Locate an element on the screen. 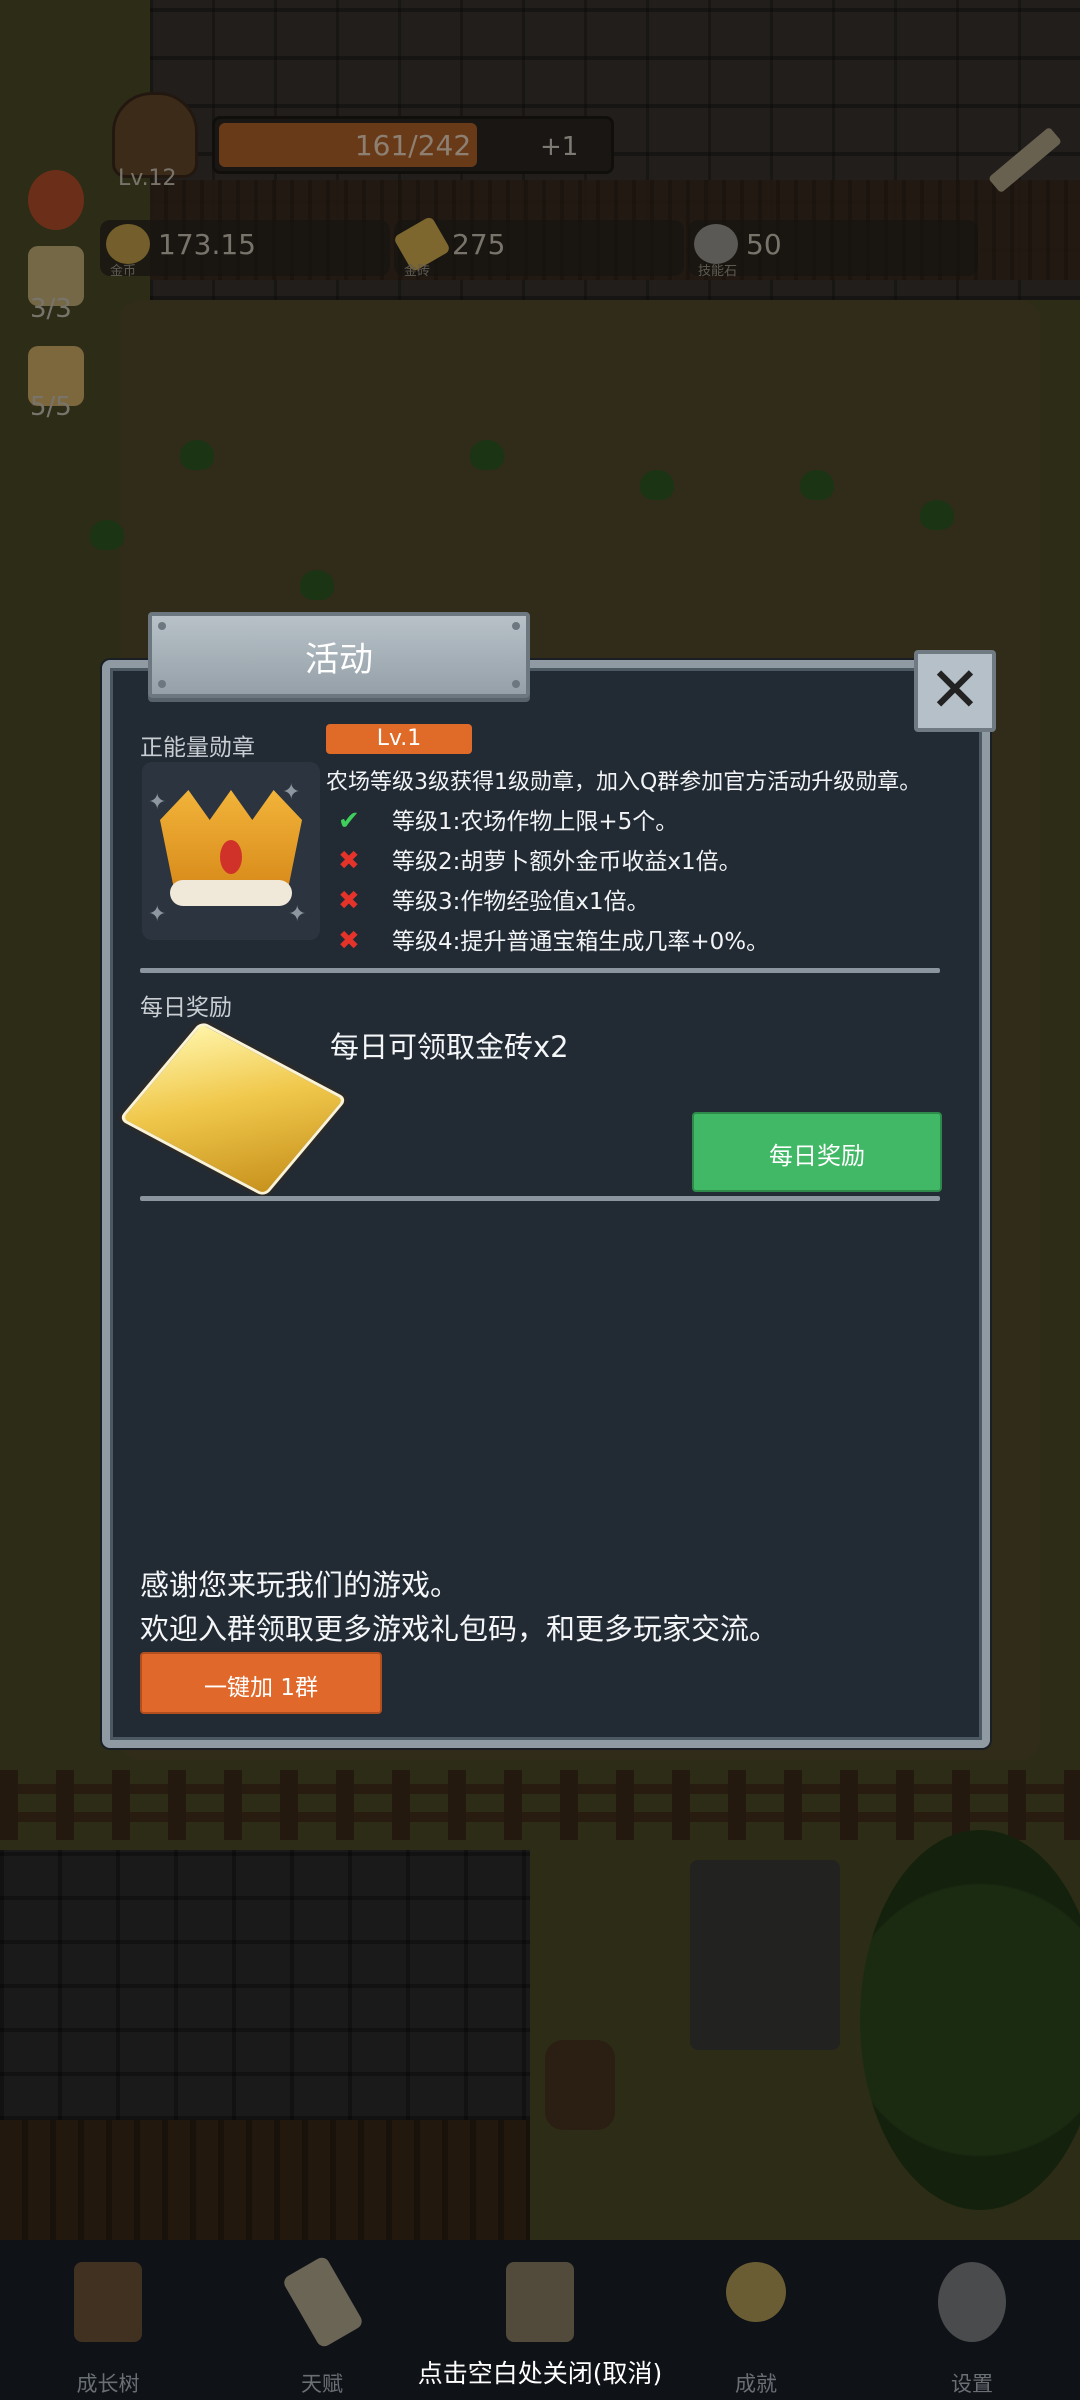 This screenshot has width=1080, height=2400. key-icon is located at coordinates (756, 2292).